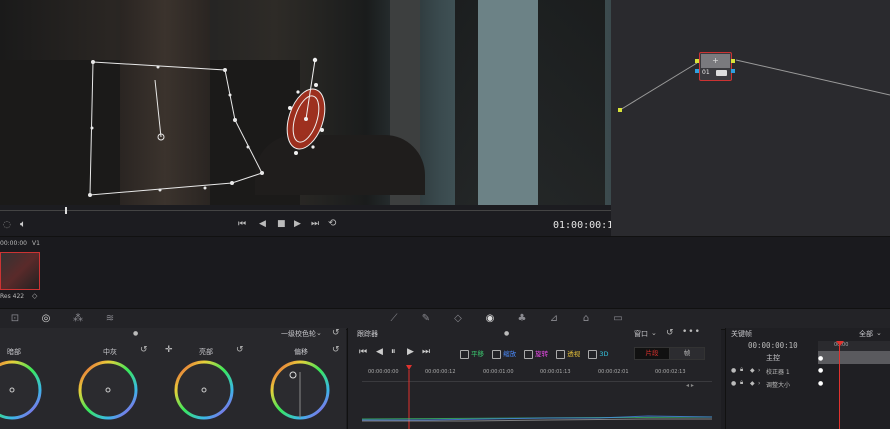  Describe the element at coordinates (300, 390) in the screenshot. I see `wheel-offset` at that location.